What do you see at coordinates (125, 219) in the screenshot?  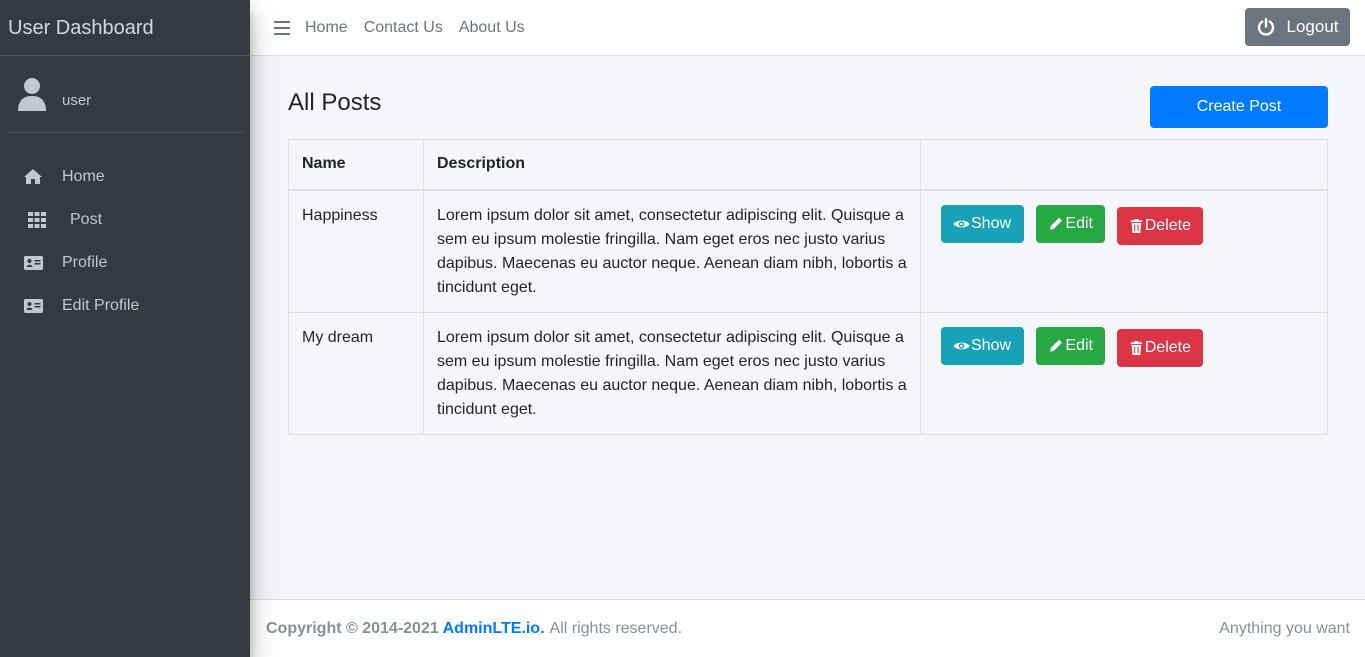 I see `sidebar-item-post: Post` at bounding box center [125, 219].